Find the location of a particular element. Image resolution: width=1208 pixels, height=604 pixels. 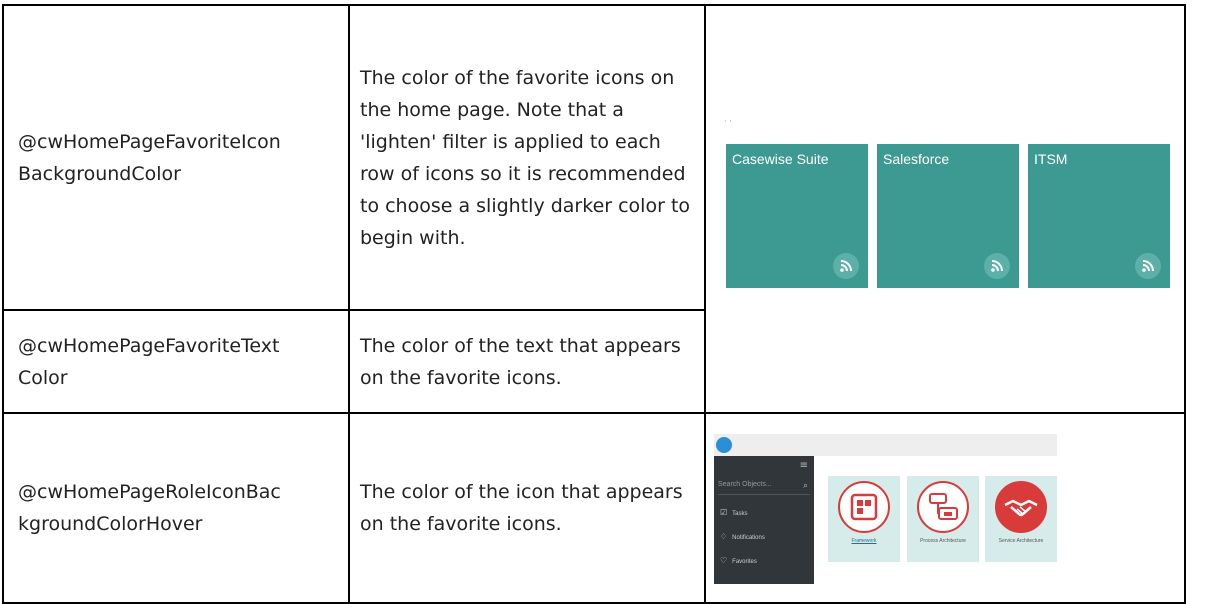

variable-name-cell: @cwHomePageFavoriteIcon BackgroundColor is located at coordinates (176, 157).